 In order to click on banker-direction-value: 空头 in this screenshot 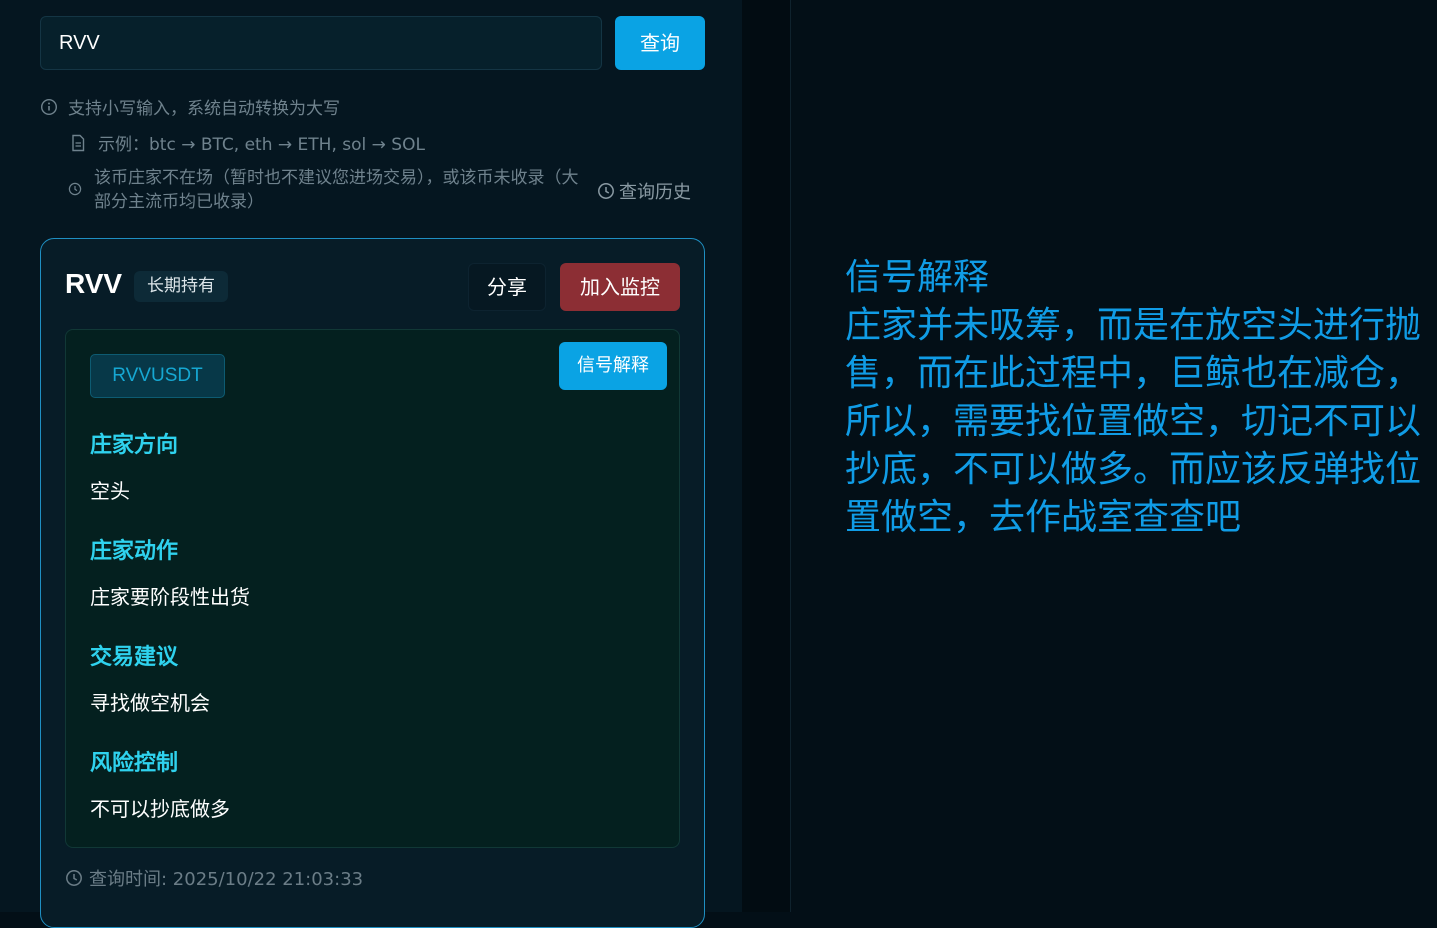, I will do `click(110, 491)`.